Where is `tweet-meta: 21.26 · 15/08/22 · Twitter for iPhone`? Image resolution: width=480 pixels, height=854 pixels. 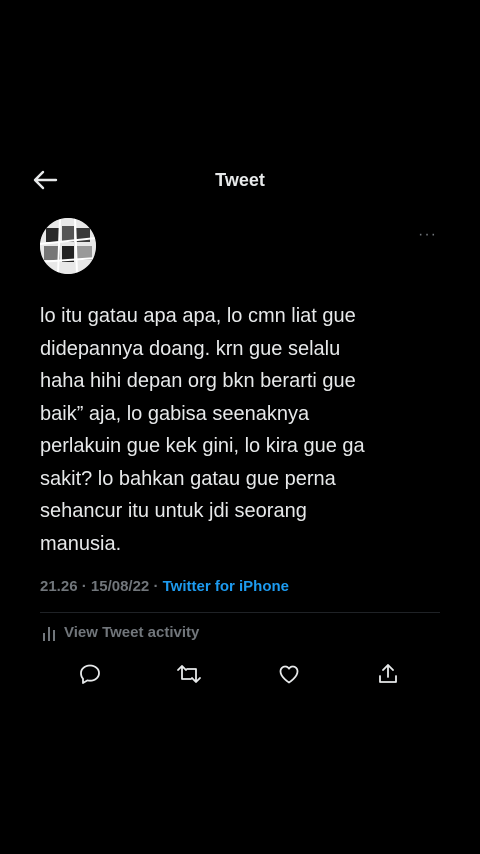 tweet-meta: 21.26 · 15/08/22 · Twitter for iPhone is located at coordinates (164, 586).